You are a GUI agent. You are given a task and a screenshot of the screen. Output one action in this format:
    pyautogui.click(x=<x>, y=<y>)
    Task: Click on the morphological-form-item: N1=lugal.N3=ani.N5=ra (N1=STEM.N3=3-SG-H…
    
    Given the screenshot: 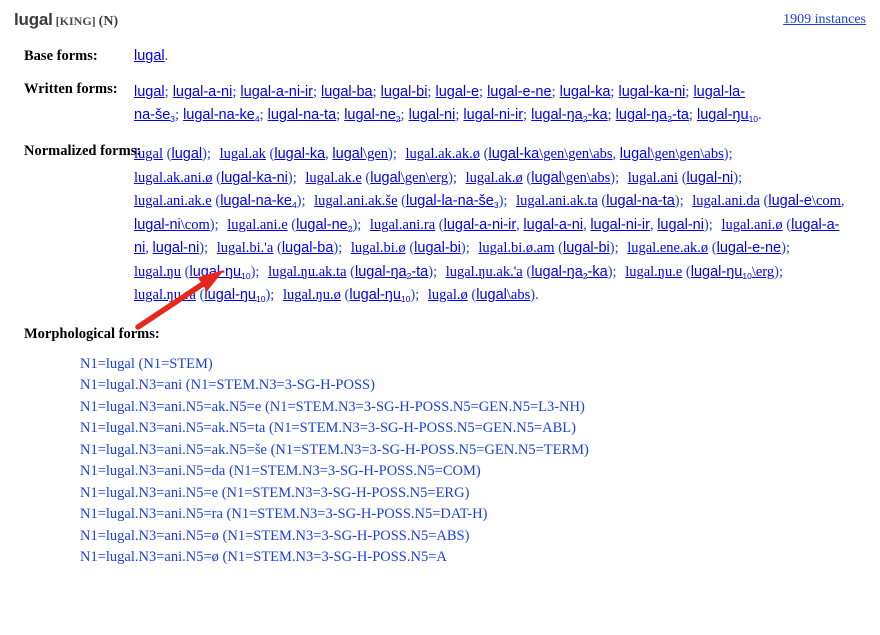 What is the action you would take?
    pyautogui.click(x=480, y=515)
    